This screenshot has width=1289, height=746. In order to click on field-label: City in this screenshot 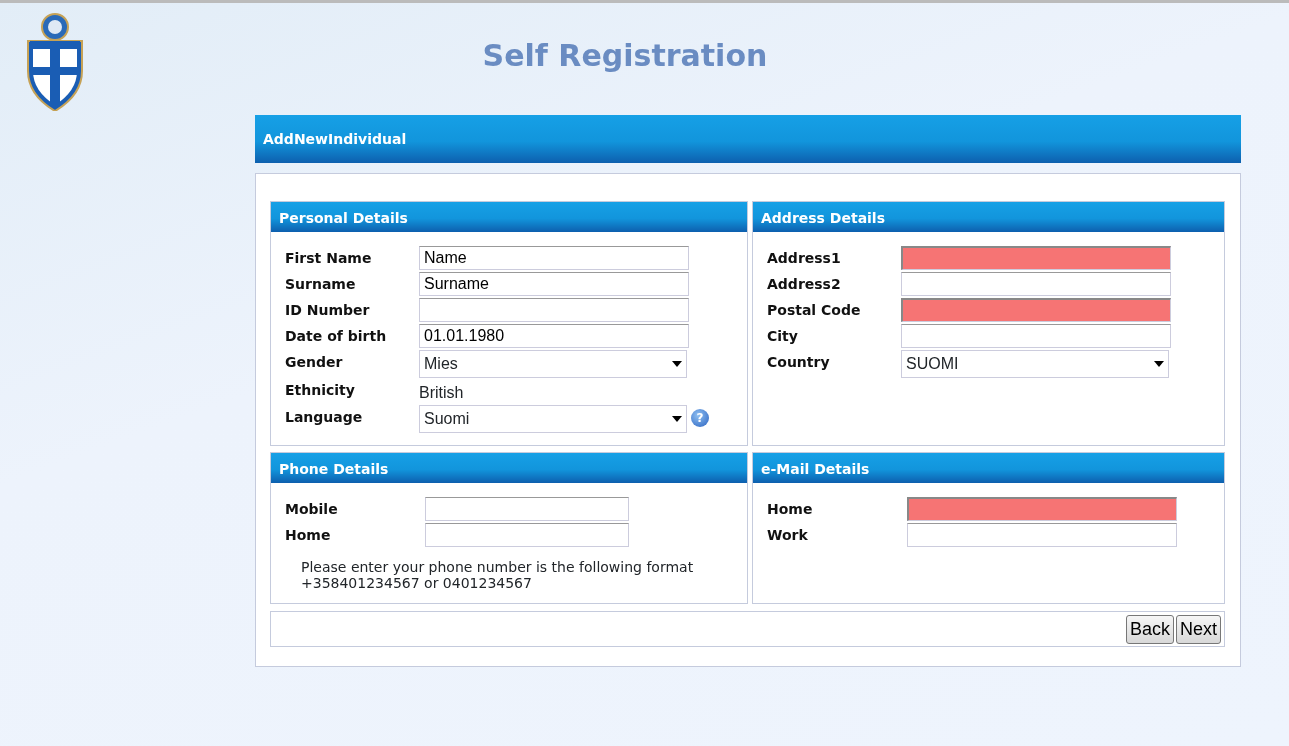, I will do `click(783, 336)`.